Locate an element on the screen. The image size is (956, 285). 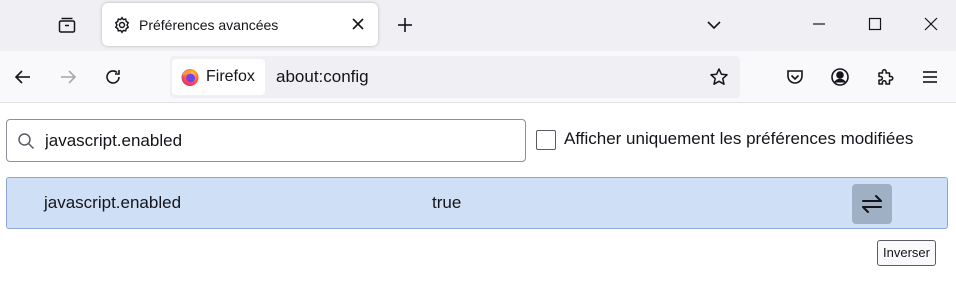
forward-button is located at coordinates (68, 77).